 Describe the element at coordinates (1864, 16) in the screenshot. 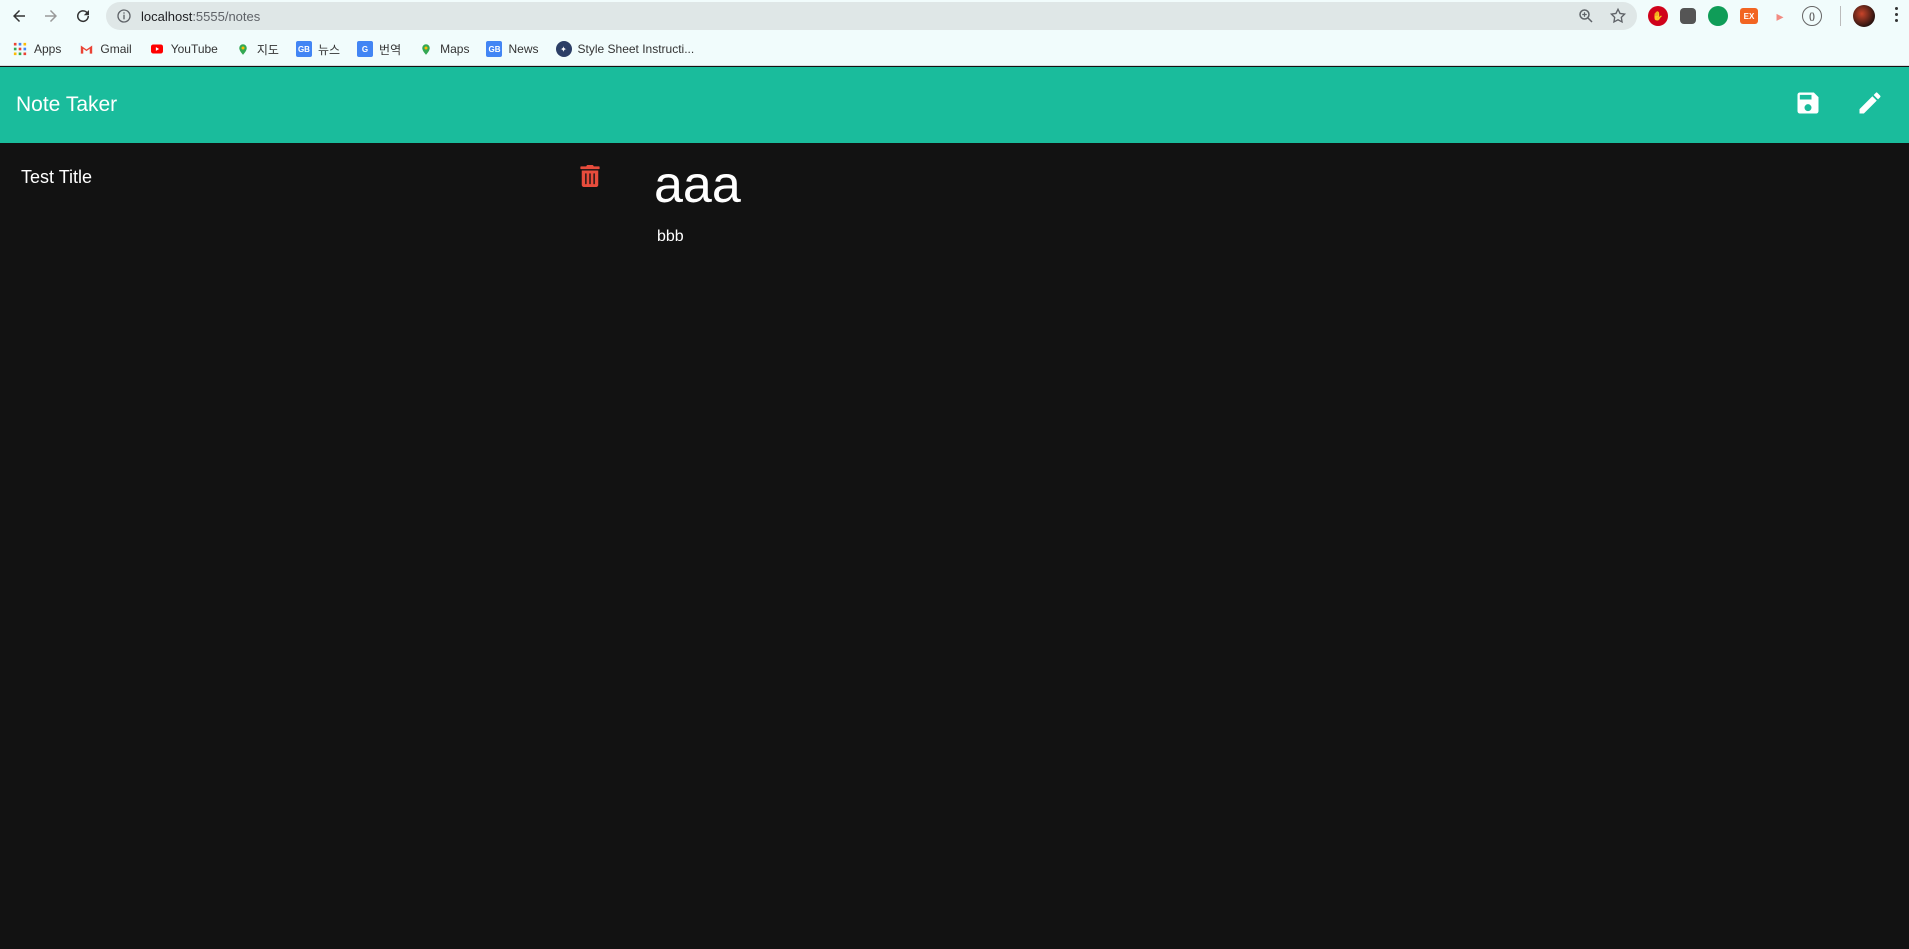

I see `profile-avatar` at that location.